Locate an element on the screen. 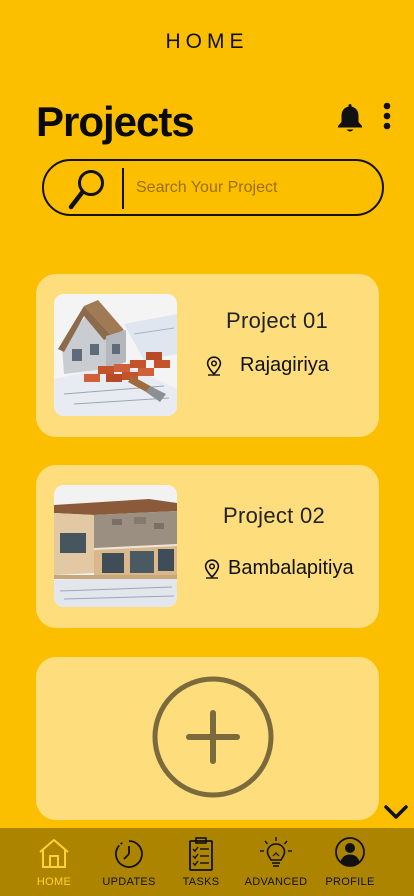 This screenshot has height=896, width=414. search-divider is located at coordinates (123, 188).